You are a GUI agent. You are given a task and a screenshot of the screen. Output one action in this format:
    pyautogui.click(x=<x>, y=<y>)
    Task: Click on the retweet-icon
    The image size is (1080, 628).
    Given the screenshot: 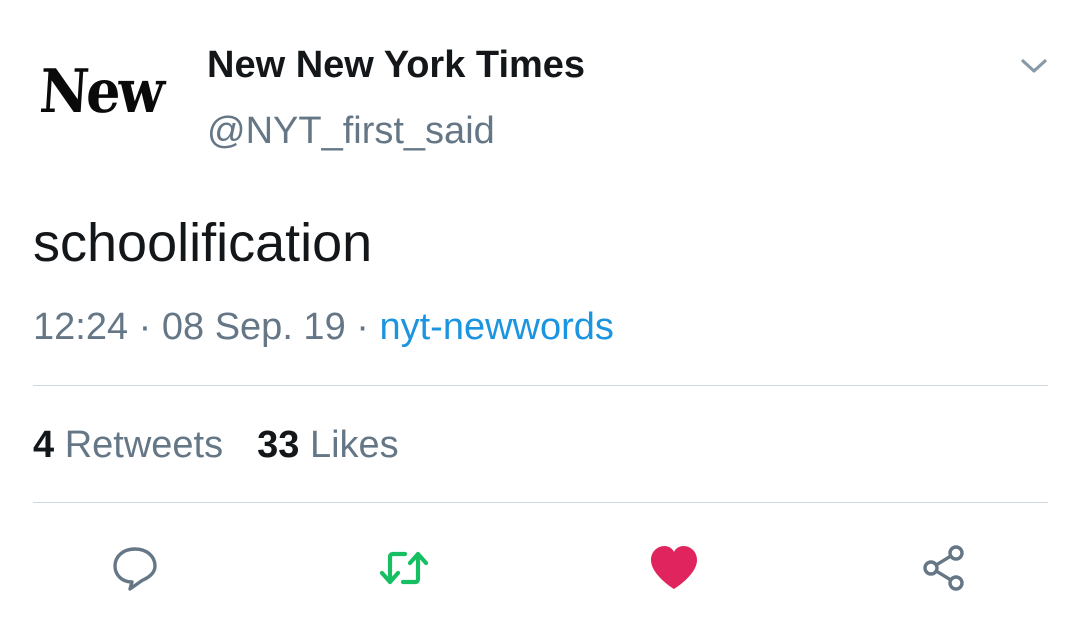 What is the action you would take?
    pyautogui.click(x=404, y=568)
    